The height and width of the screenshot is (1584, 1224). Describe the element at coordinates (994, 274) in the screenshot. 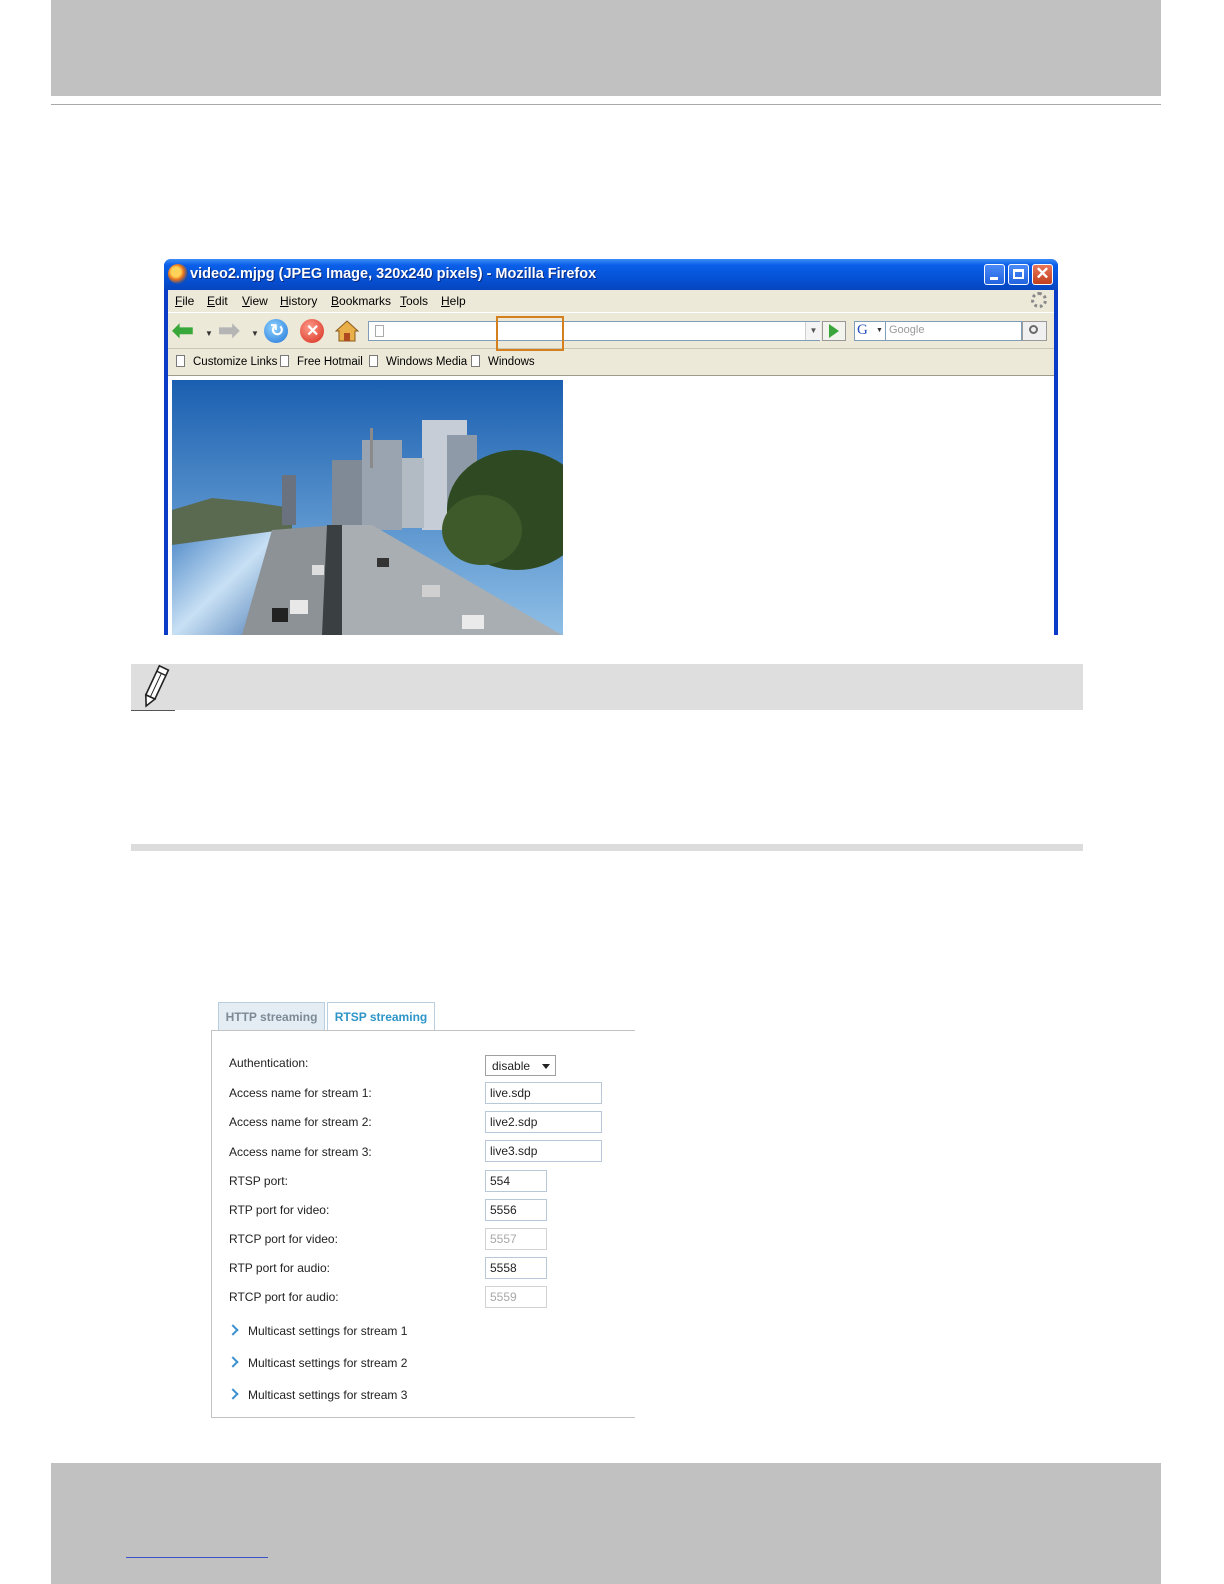

I see `minimize-button` at that location.